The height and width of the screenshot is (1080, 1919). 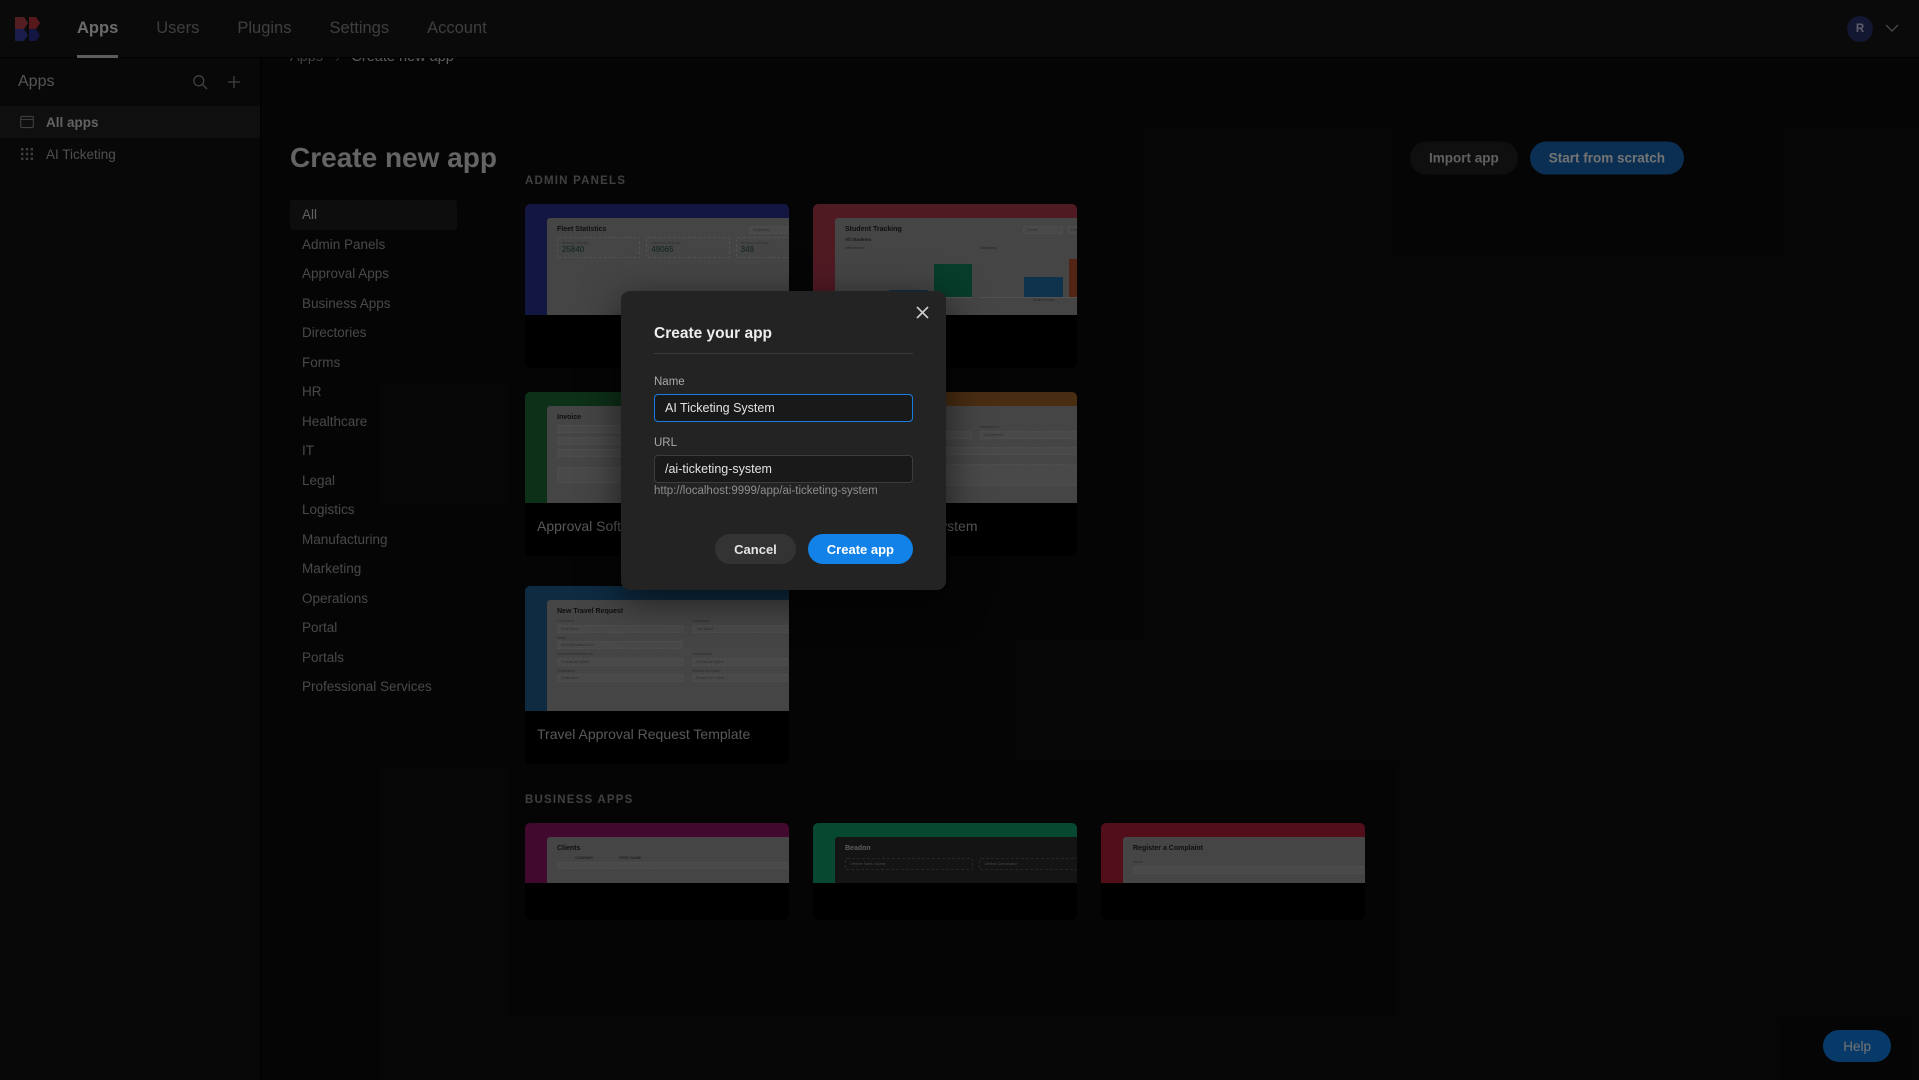 I want to click on app-name-input, so click(x=783, y=408).